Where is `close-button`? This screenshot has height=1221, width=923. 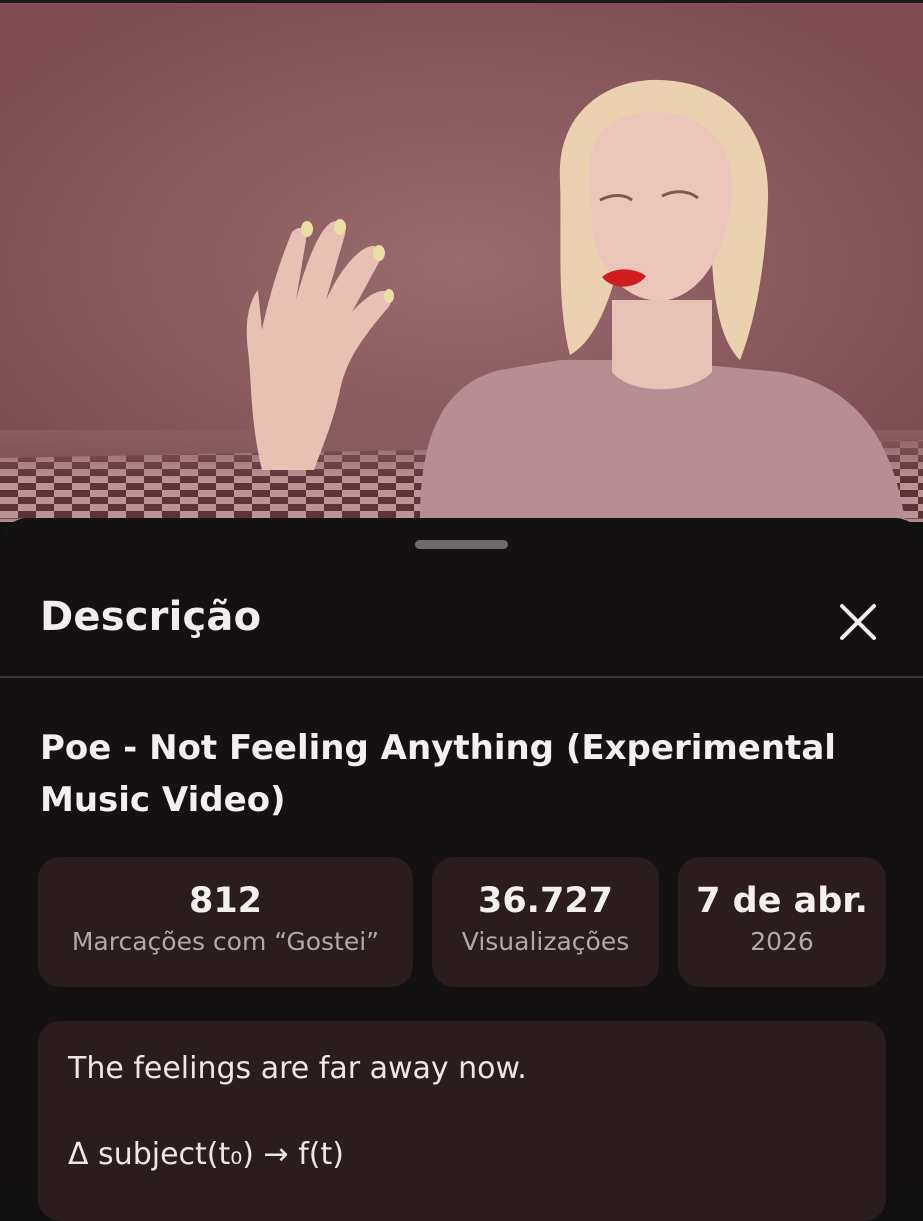 close-button is located at coordinates (858, 622).